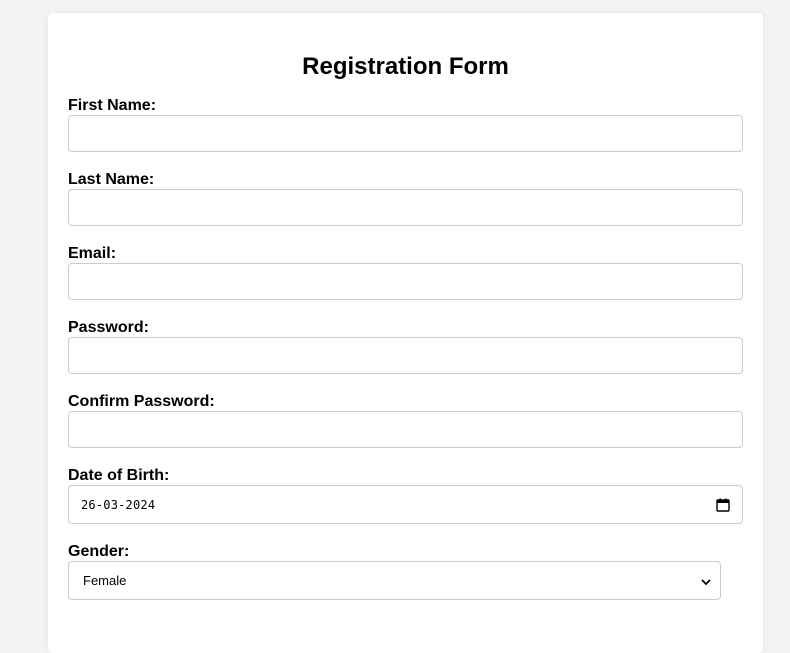  I want to click on email-input, so click(405, 281).